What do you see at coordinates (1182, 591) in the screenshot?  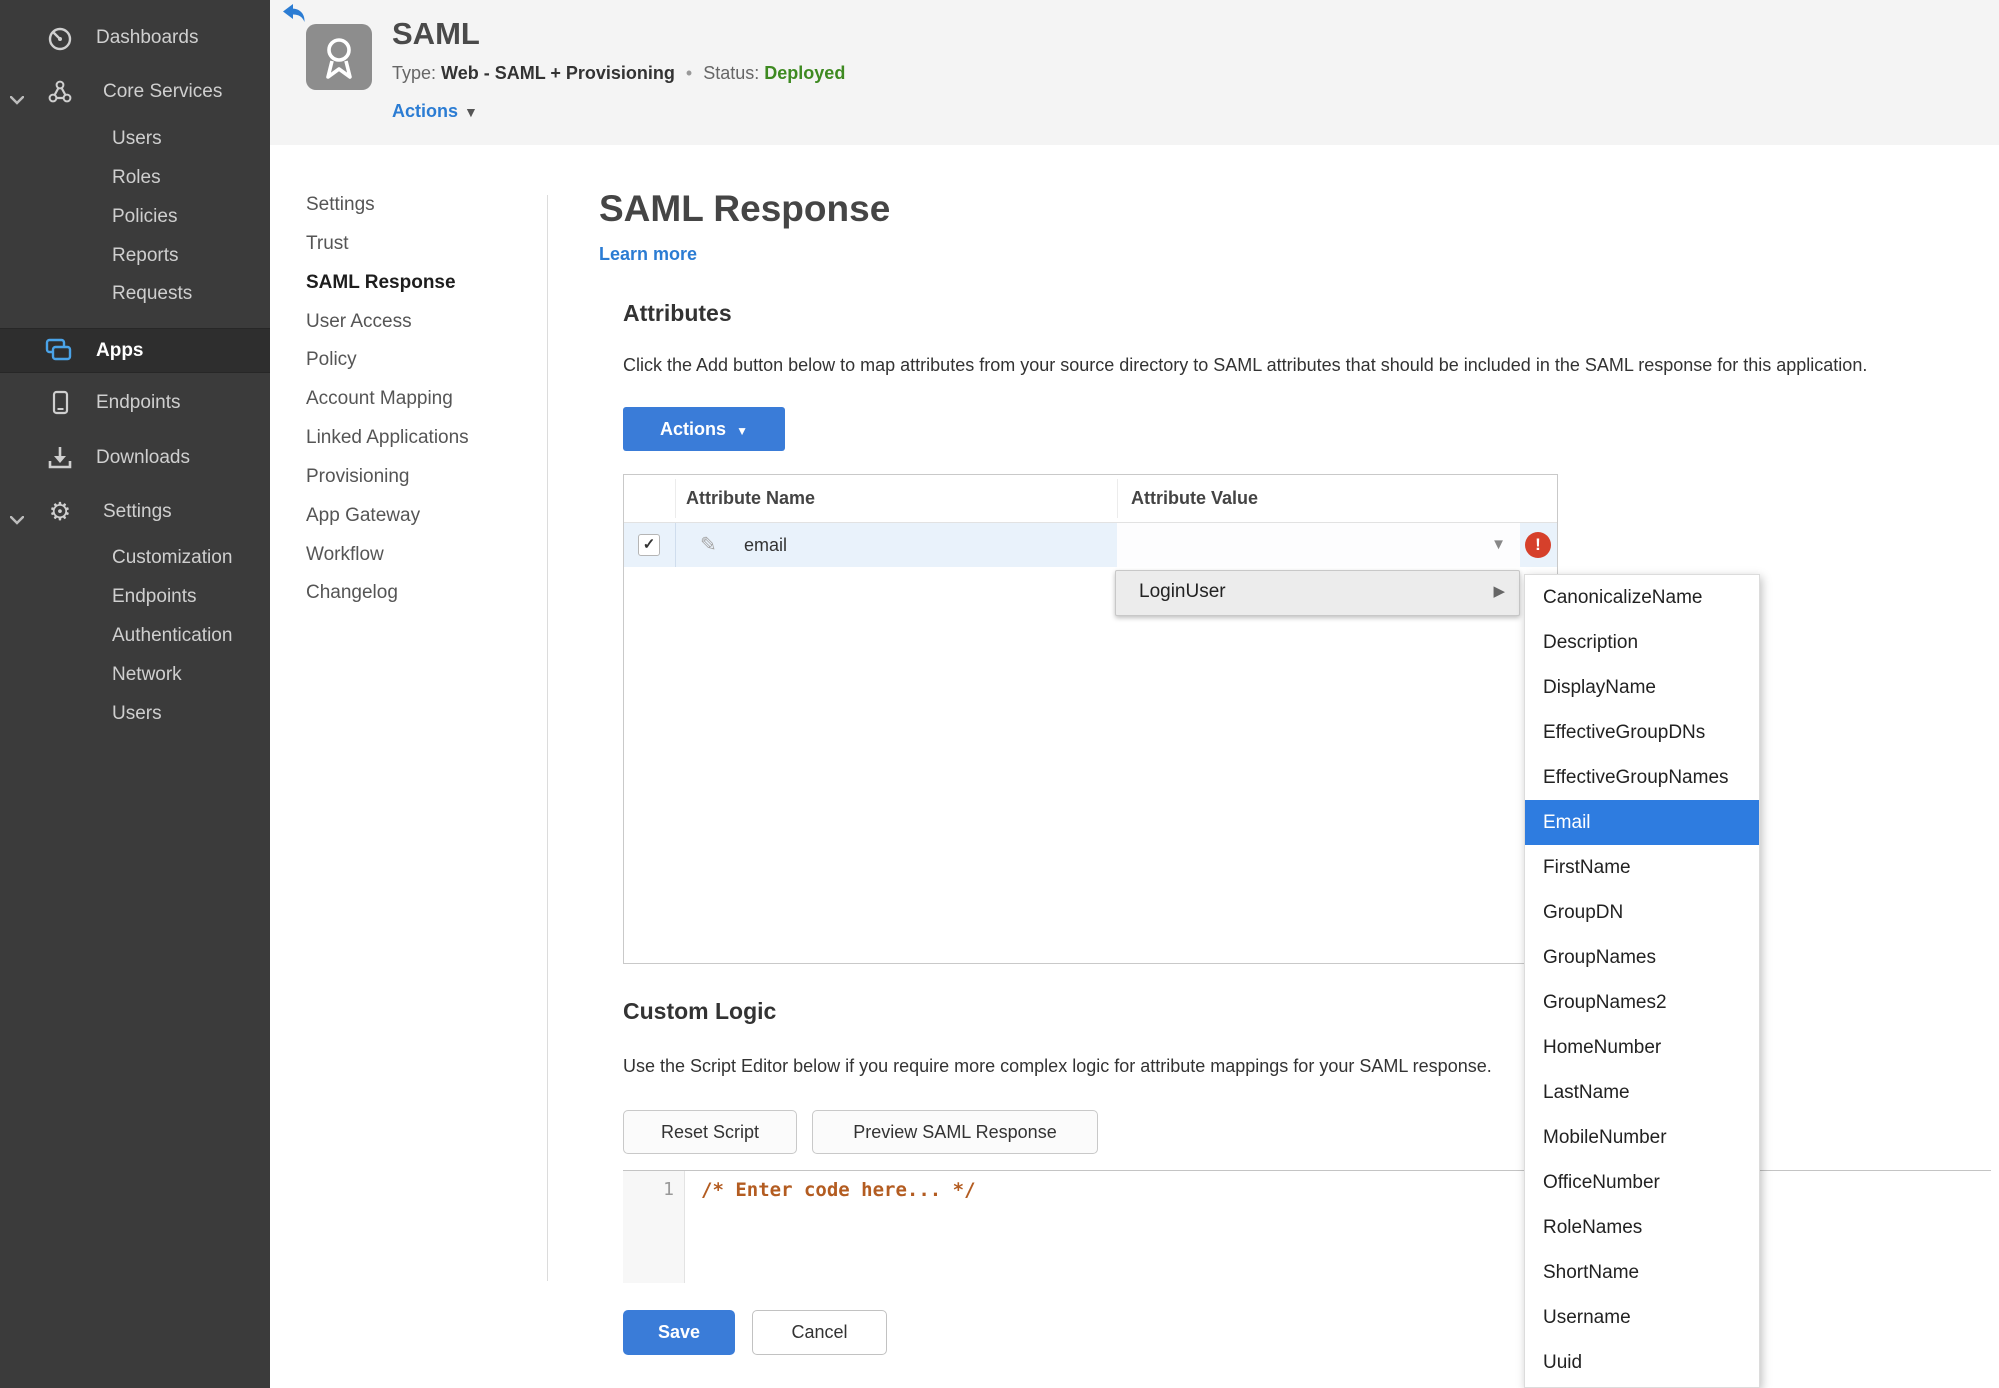 I see `menu-item-label: LoginUser` at bounding box center [1182, 591].